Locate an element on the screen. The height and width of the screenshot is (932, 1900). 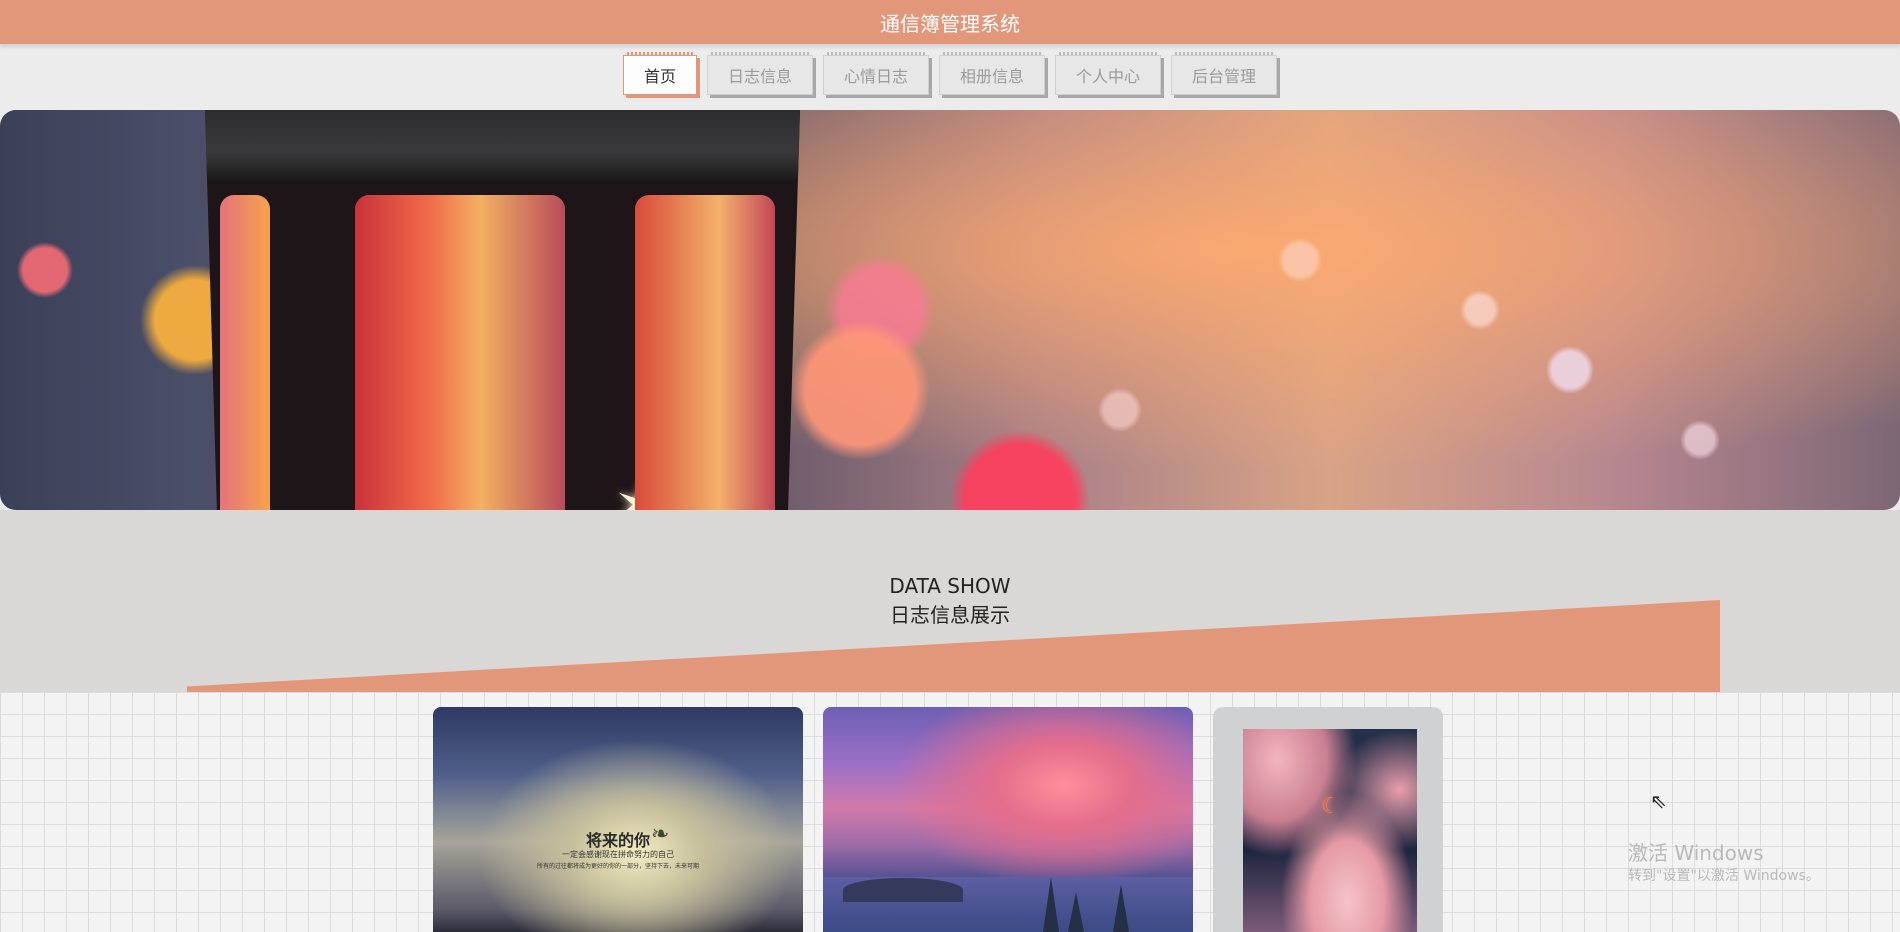
nav-item-admin: 后台管理 is located at coordinates (1224, 73).